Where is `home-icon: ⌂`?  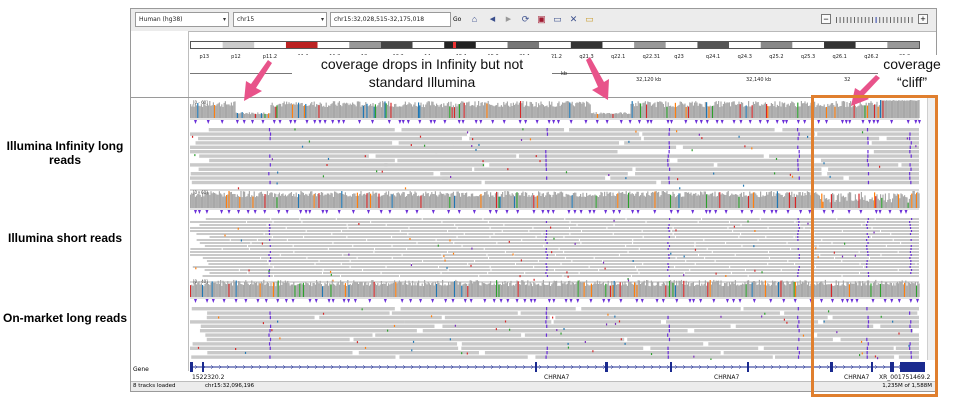
home-icon: ⌂ is located at coordinates (474, 19).